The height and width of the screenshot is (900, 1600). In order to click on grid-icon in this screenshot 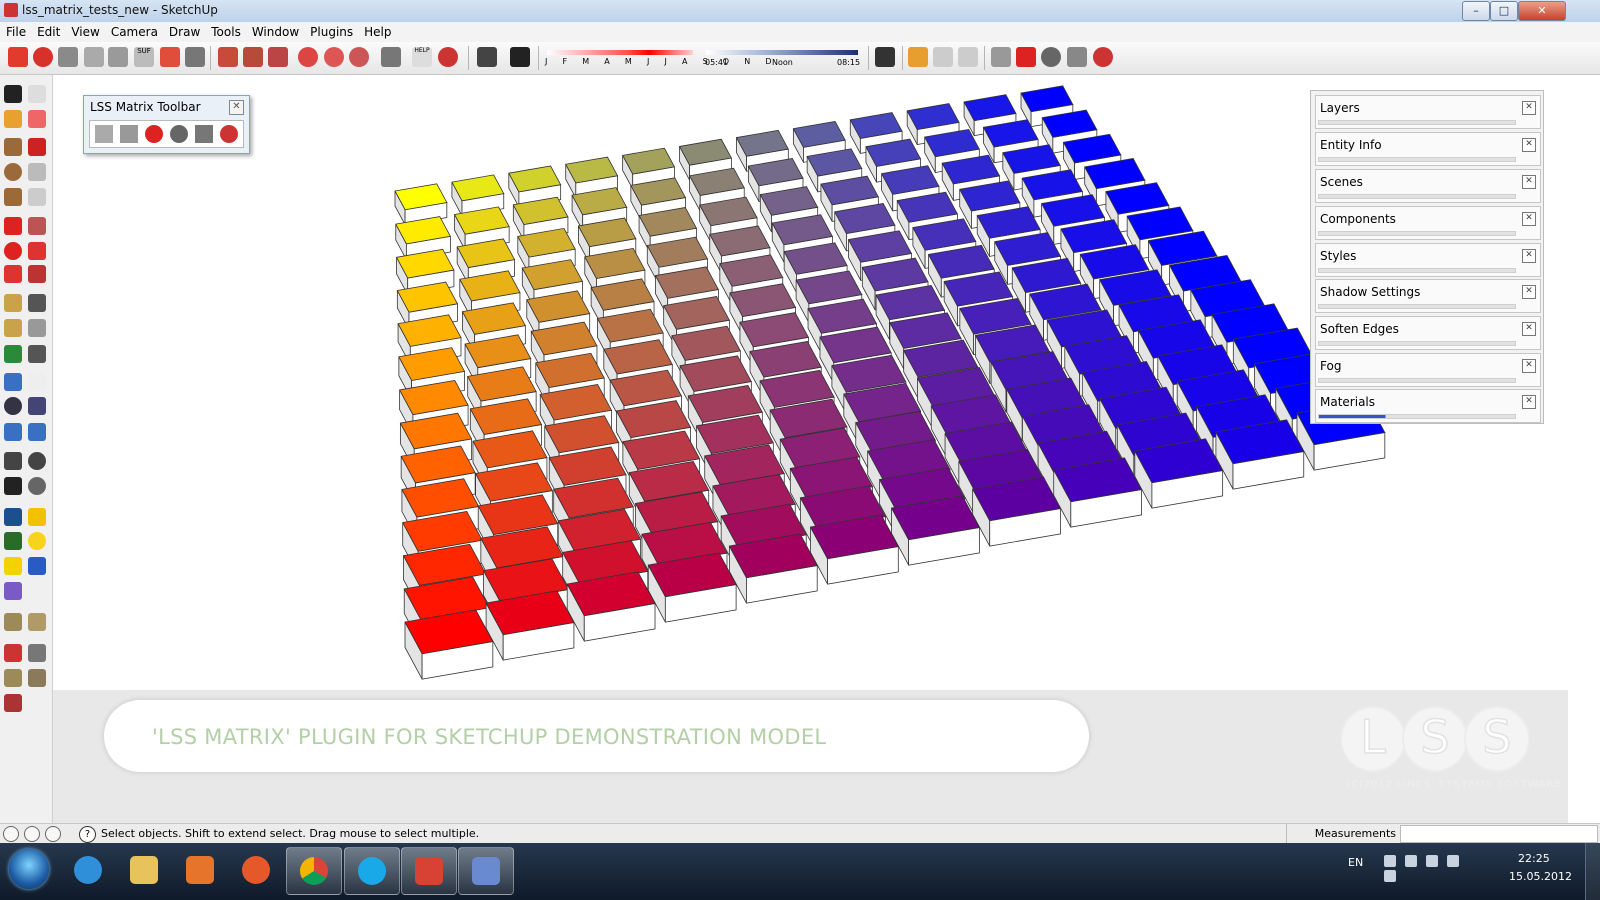, I will do `click(170, 57)`.